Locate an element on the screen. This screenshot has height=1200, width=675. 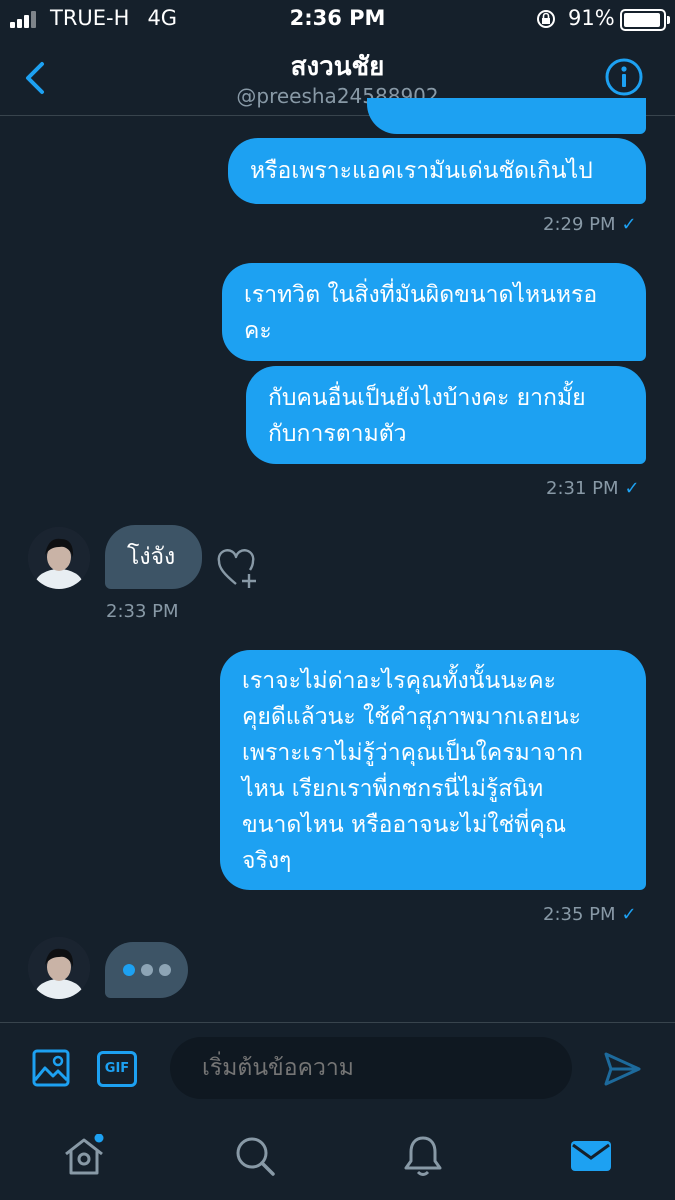
message-input is located at coordinates (371, 1068).